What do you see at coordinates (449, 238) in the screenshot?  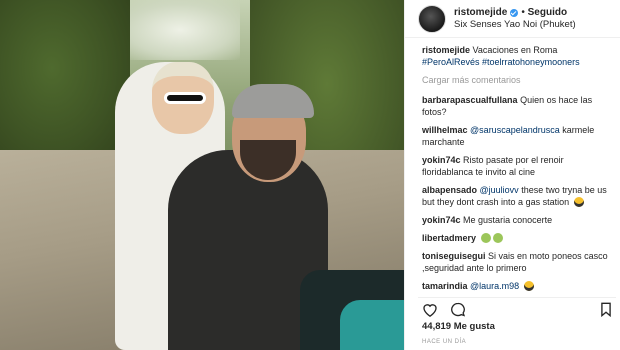 I see `comment-username: libertadmery` at bounding box center [449, 238].